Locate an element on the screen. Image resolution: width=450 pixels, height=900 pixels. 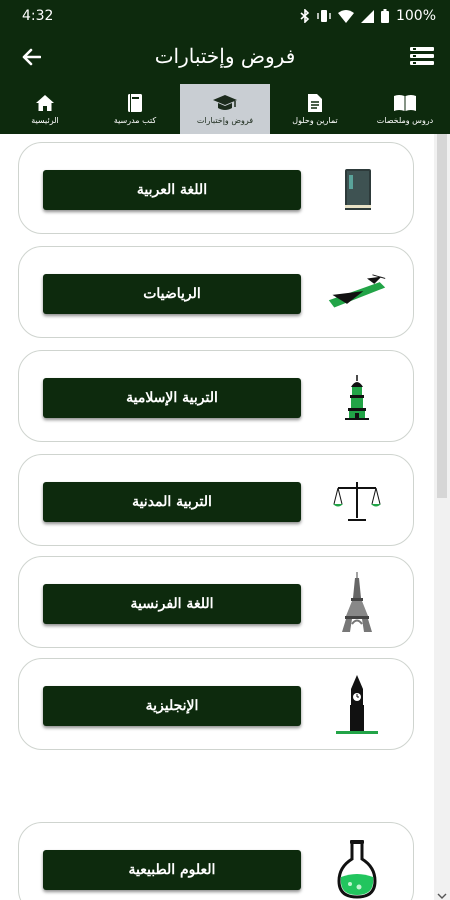
quran-book-icon is located at coordinates (357, 189).